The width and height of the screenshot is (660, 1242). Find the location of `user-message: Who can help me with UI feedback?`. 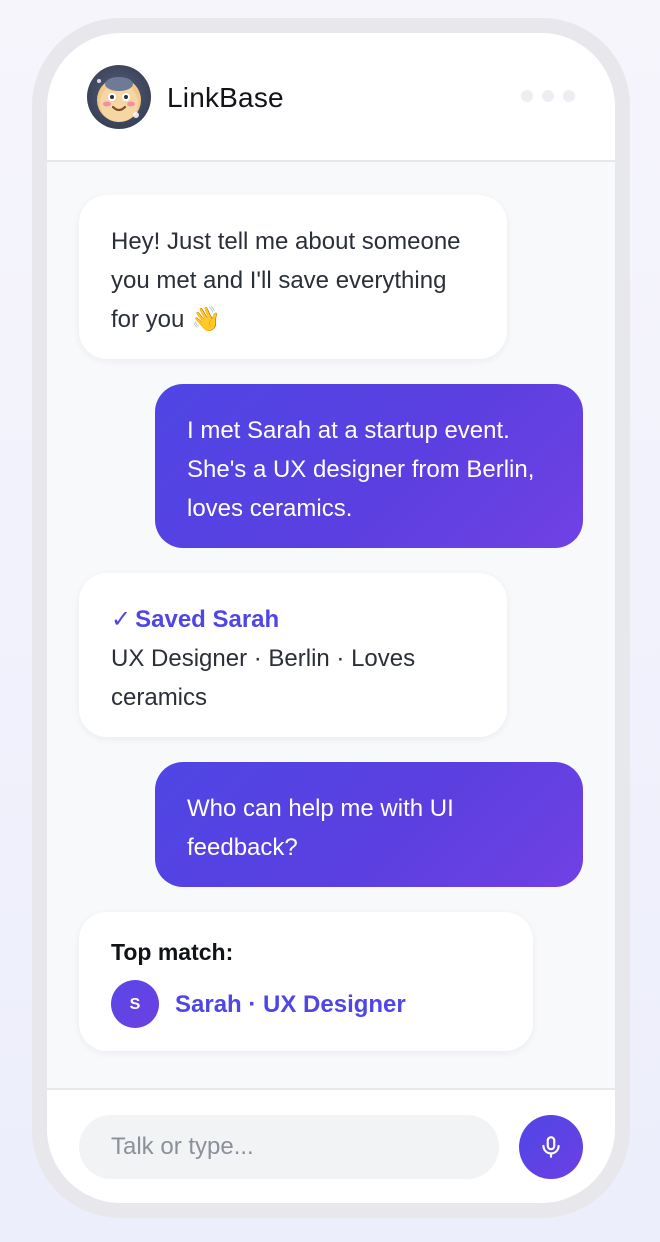

user-message: Who can help me with UI feedback? is located at coordinates (369, 824).